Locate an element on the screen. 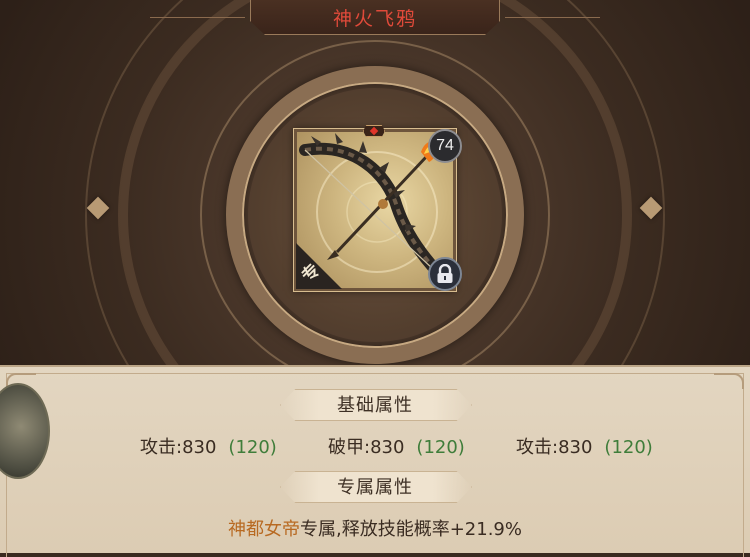 The image size is (750, 557). panel-corner-right is located at coordinates (729, 381).